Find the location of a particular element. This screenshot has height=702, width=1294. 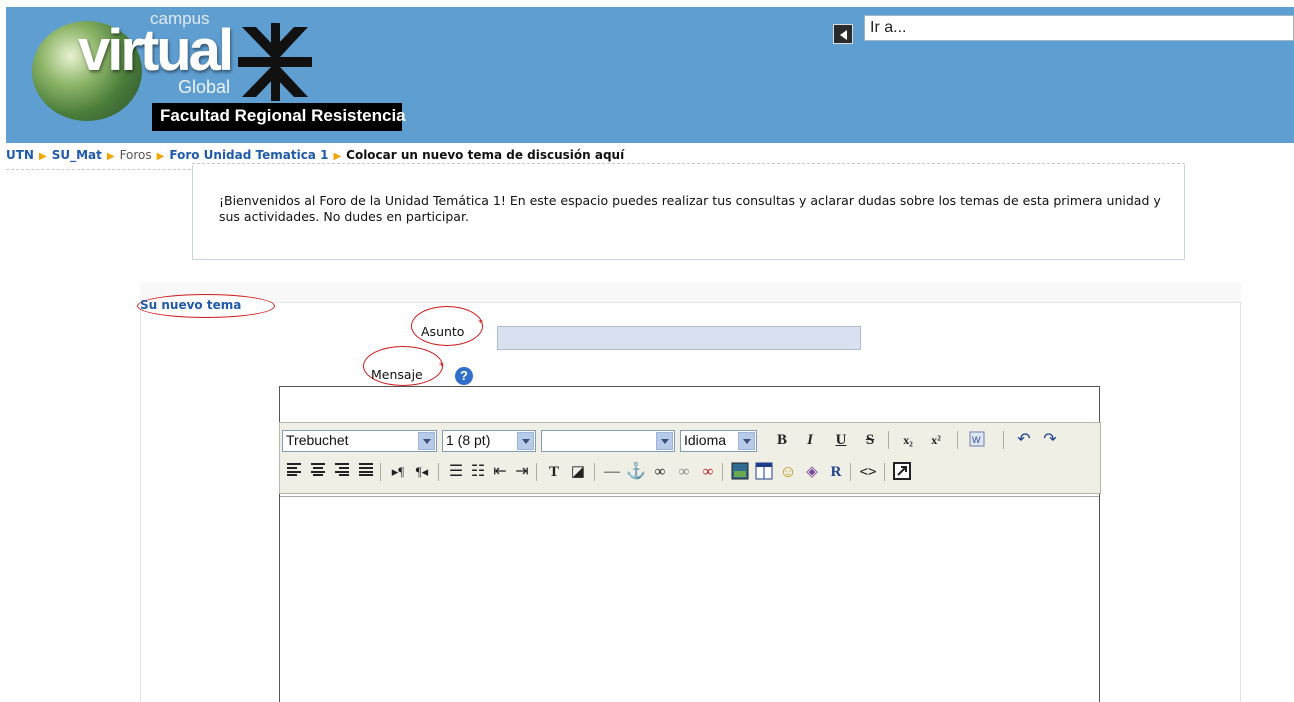

font-size-value: 1 (8 pt) is located at coordinates (468, 440).